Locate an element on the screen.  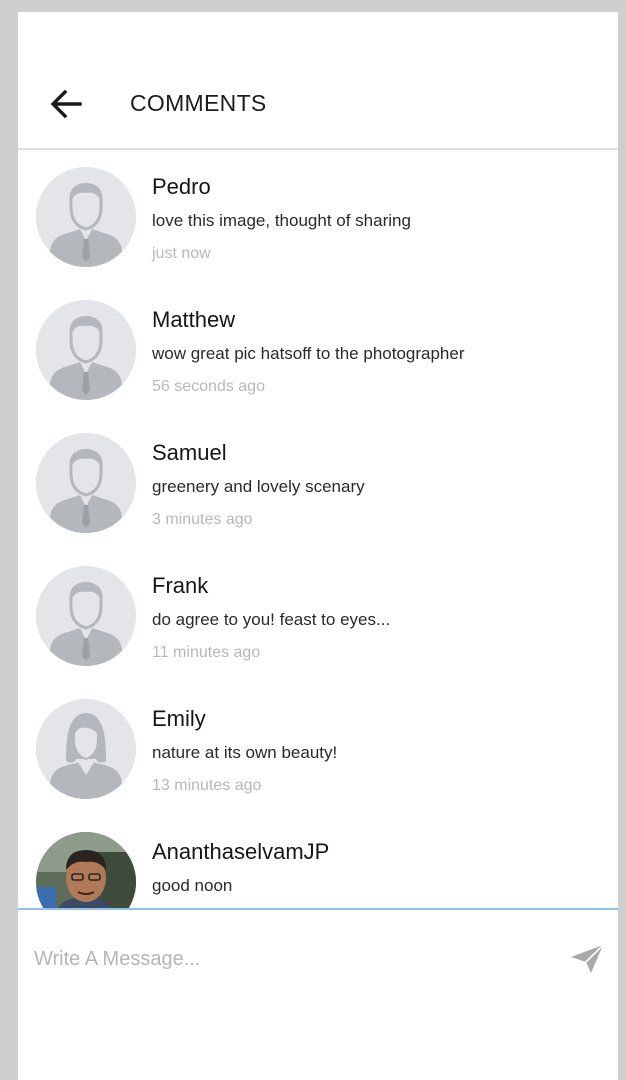
comment-timestamp: 3 minutes ago is located at coordinates (202, 519).